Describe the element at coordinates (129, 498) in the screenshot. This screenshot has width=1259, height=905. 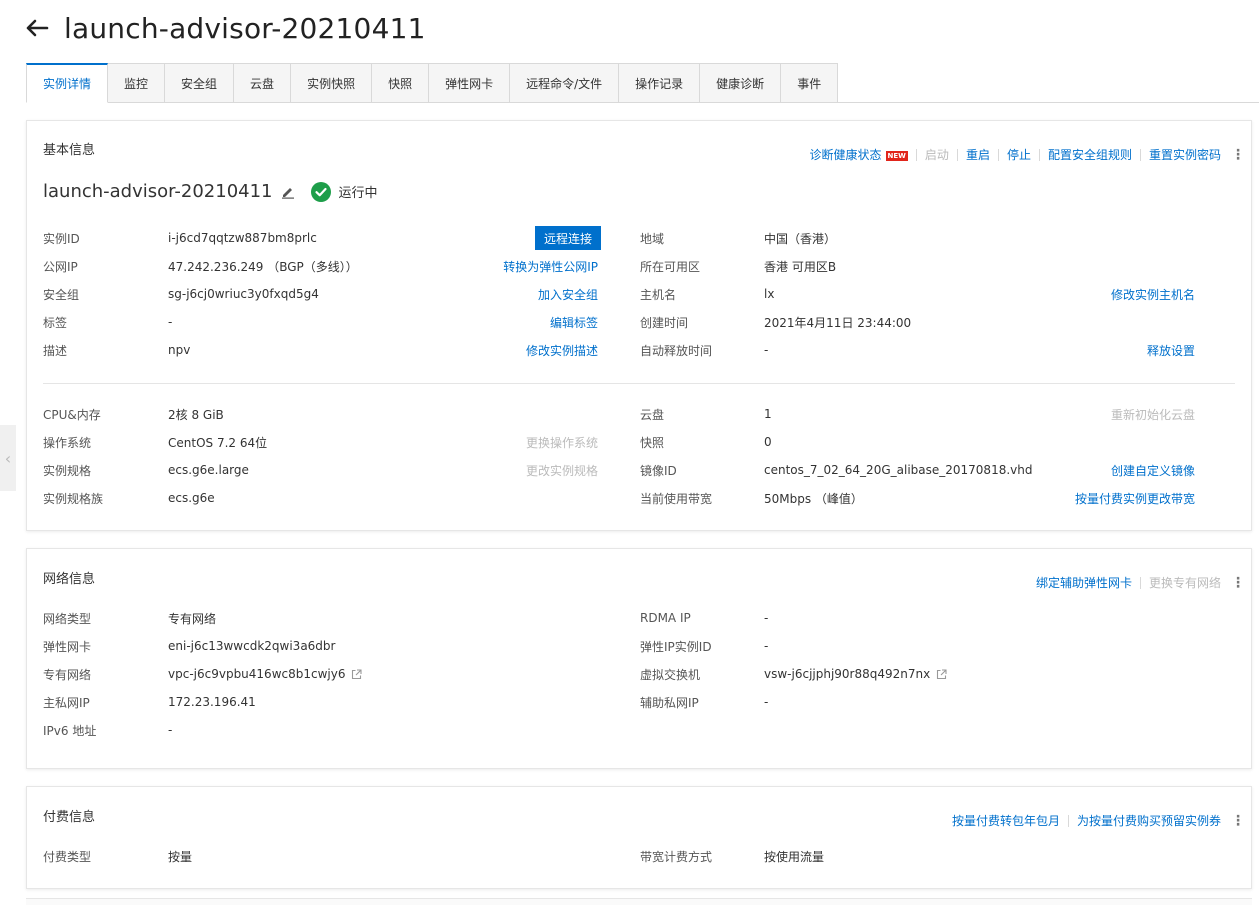
I see `field-instance-family: 实例规格族 ecs.g6e` at that location.